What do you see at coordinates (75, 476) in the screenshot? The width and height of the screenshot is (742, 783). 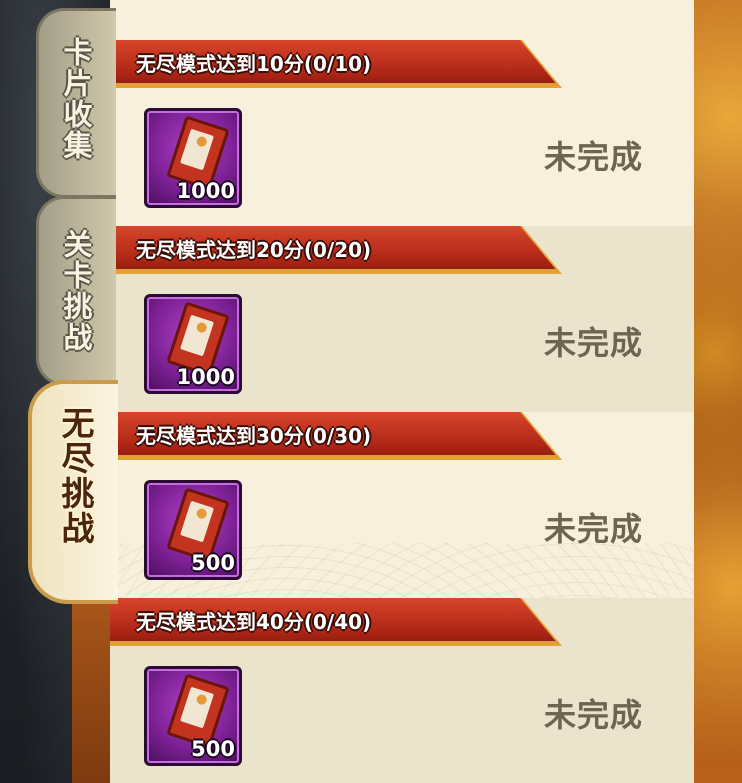 I see `tab-label: 无尽挑战` at bounding box center [75, 476].